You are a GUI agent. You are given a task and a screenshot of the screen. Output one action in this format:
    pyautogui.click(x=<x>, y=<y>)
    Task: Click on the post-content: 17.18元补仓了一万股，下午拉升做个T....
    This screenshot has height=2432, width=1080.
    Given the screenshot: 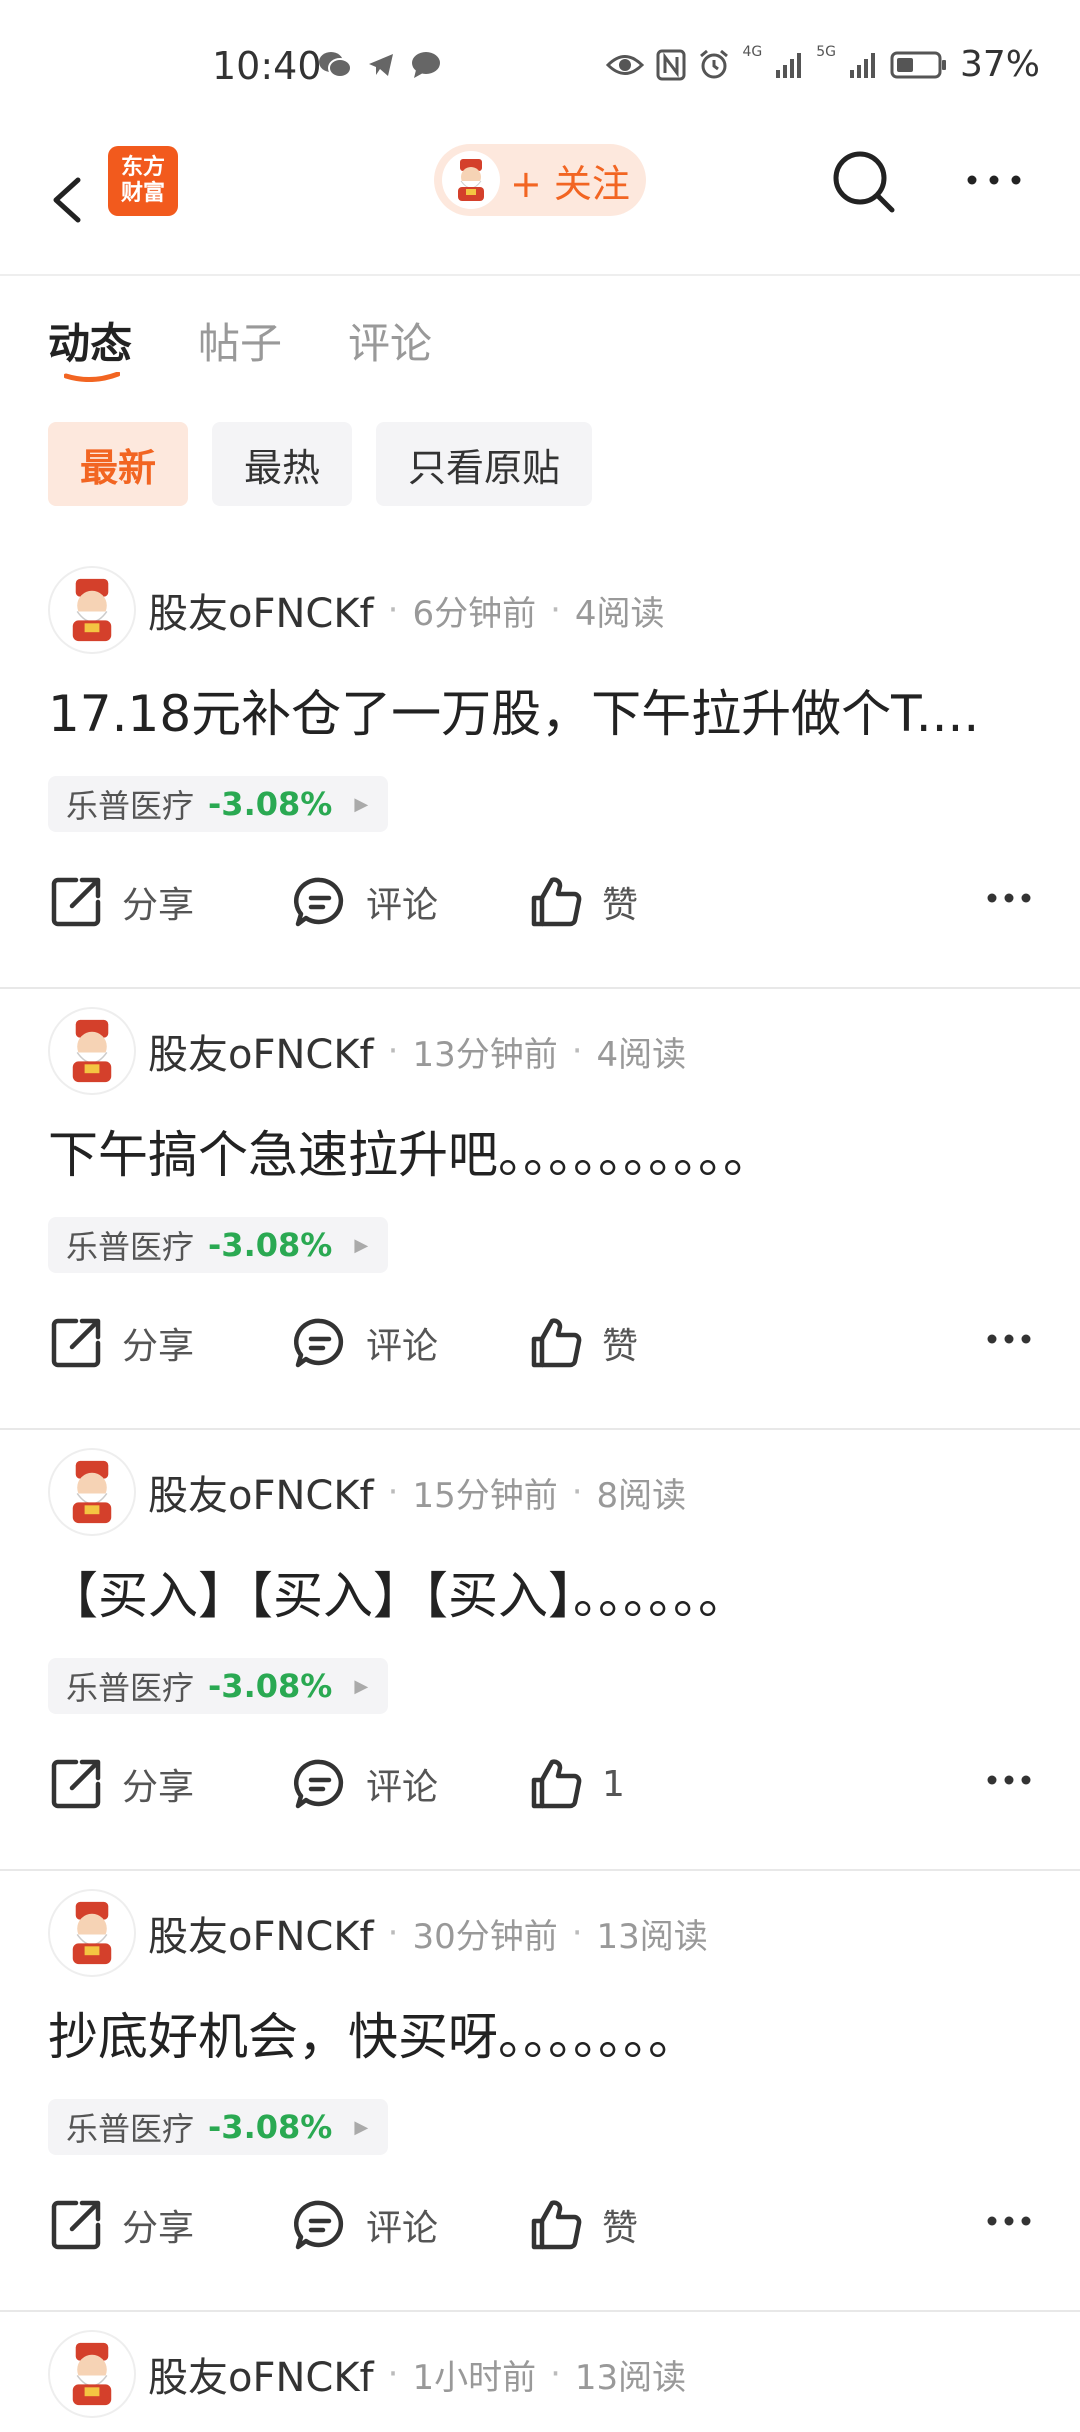 What is the action you would take?
    pyautogui.click(x=543, y=710)
    